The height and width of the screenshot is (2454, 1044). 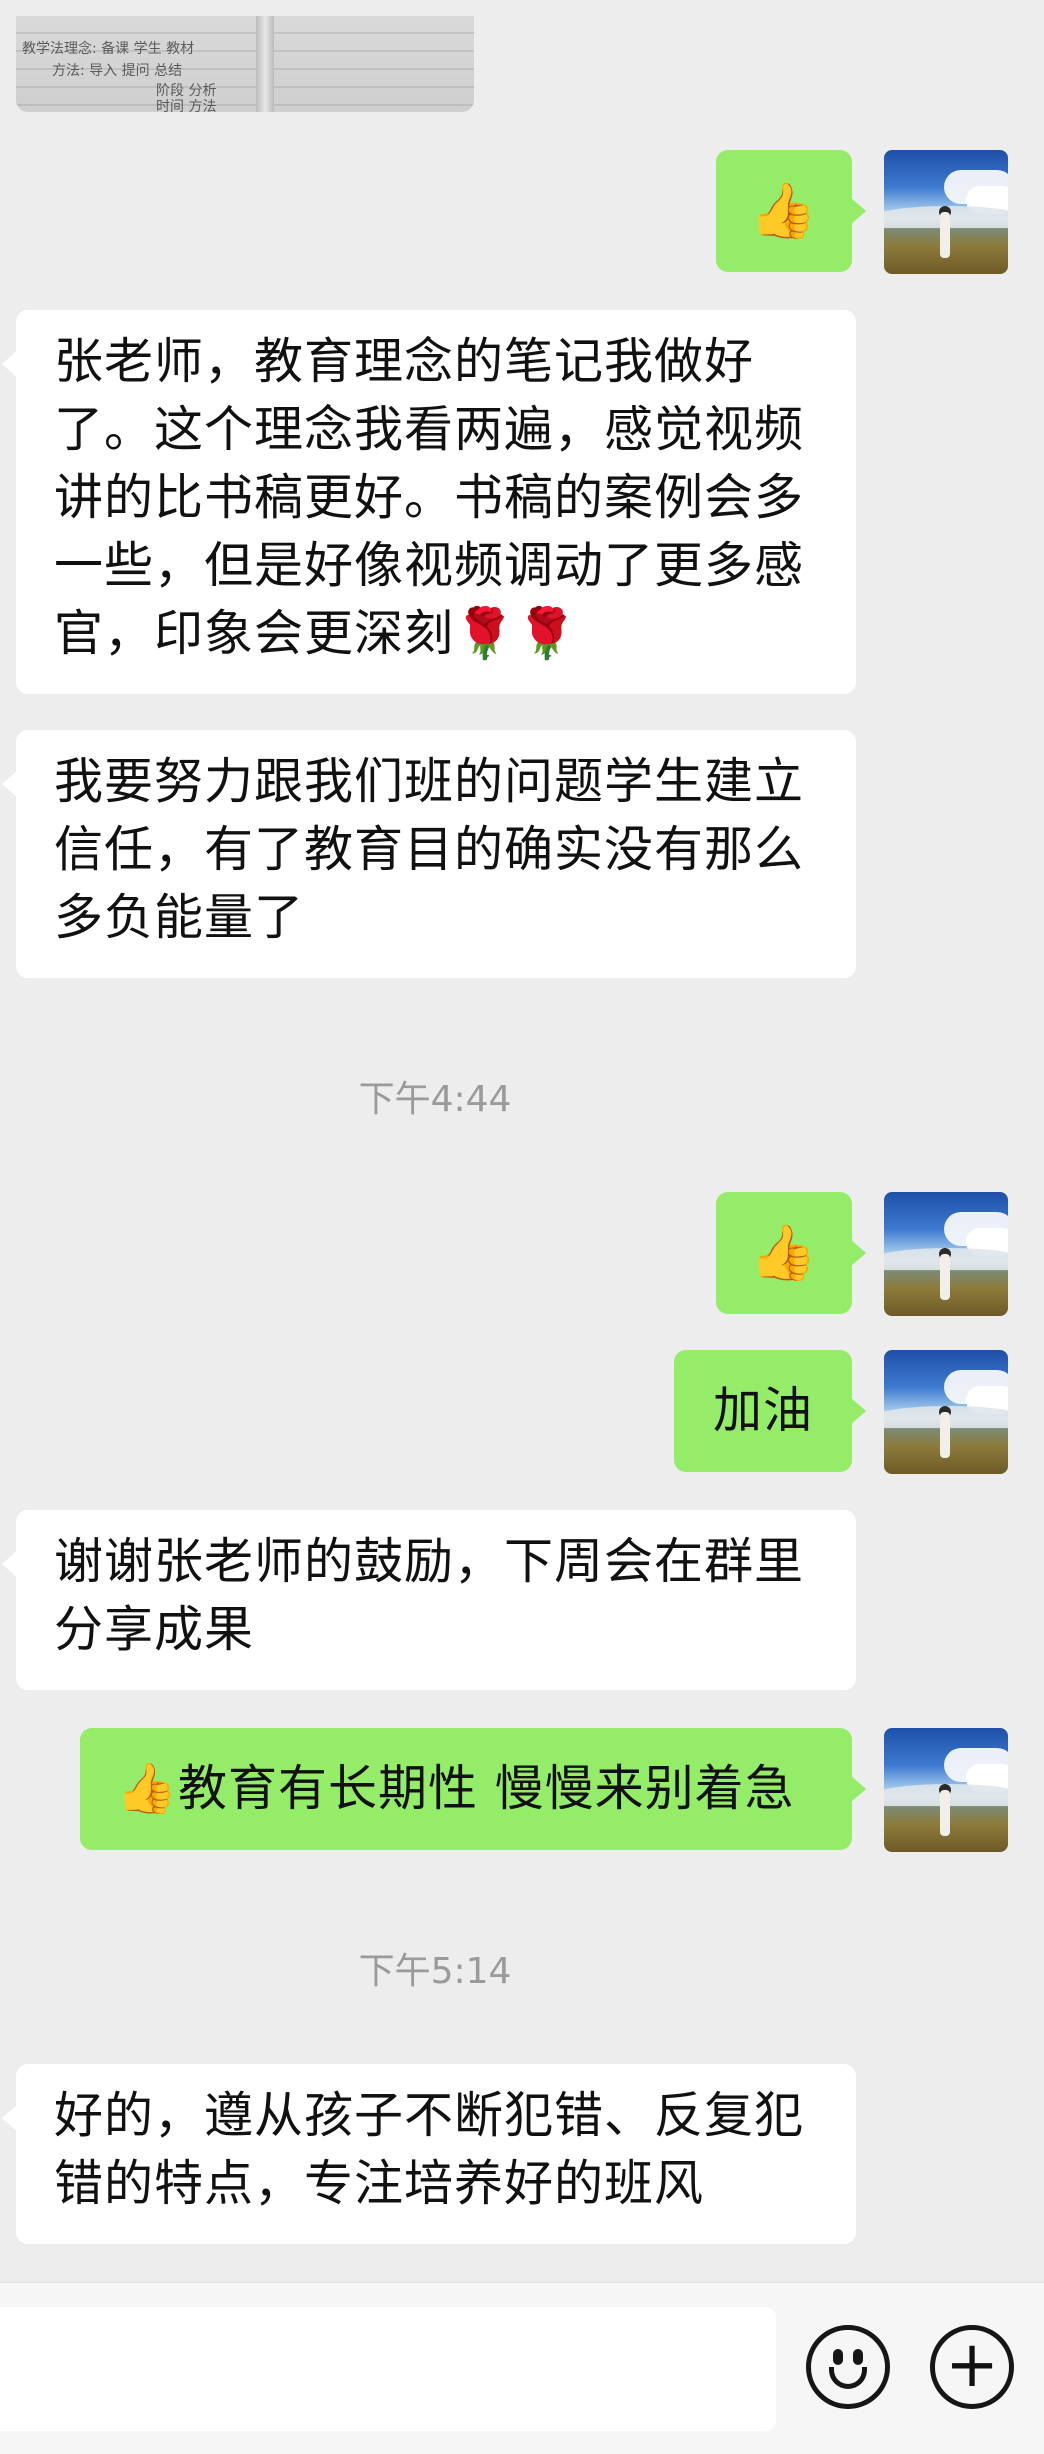 I want to click on message-text: 好的，遵从孩子不断犯错、反复犯错的特点，专注培养好的班风, so click(x=429, y=2149).